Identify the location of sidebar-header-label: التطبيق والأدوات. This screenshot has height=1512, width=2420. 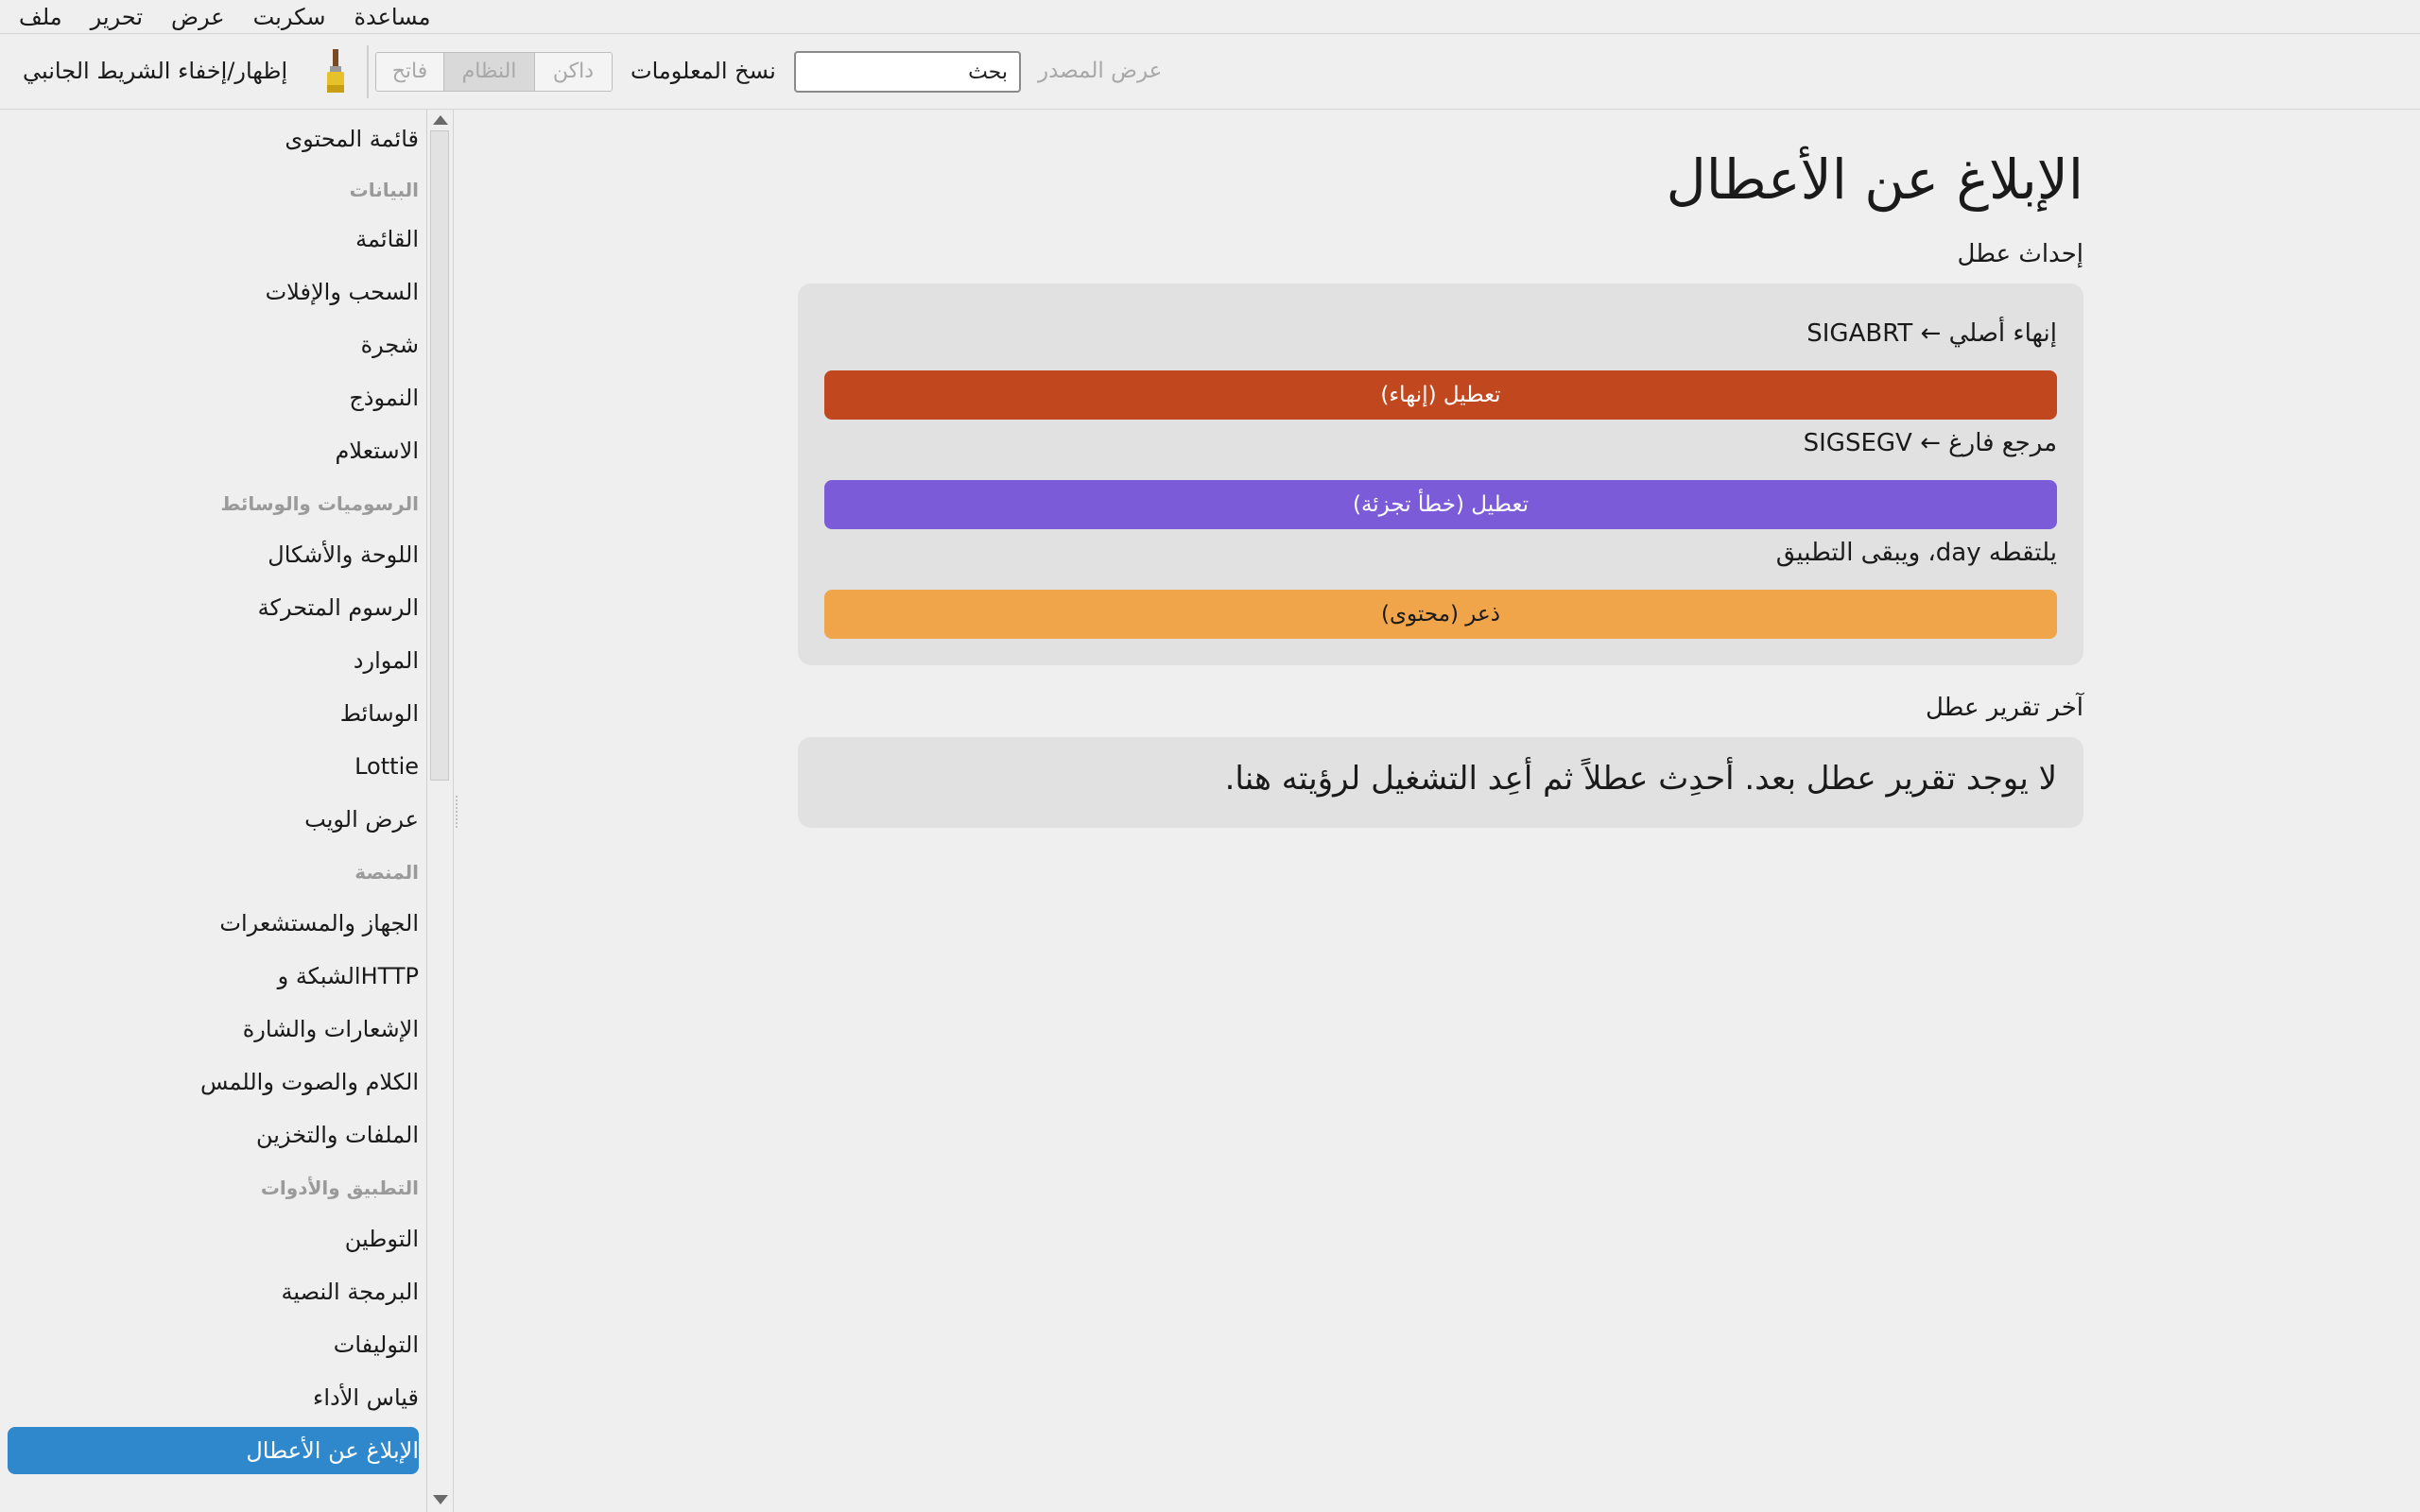
(339, 1188).